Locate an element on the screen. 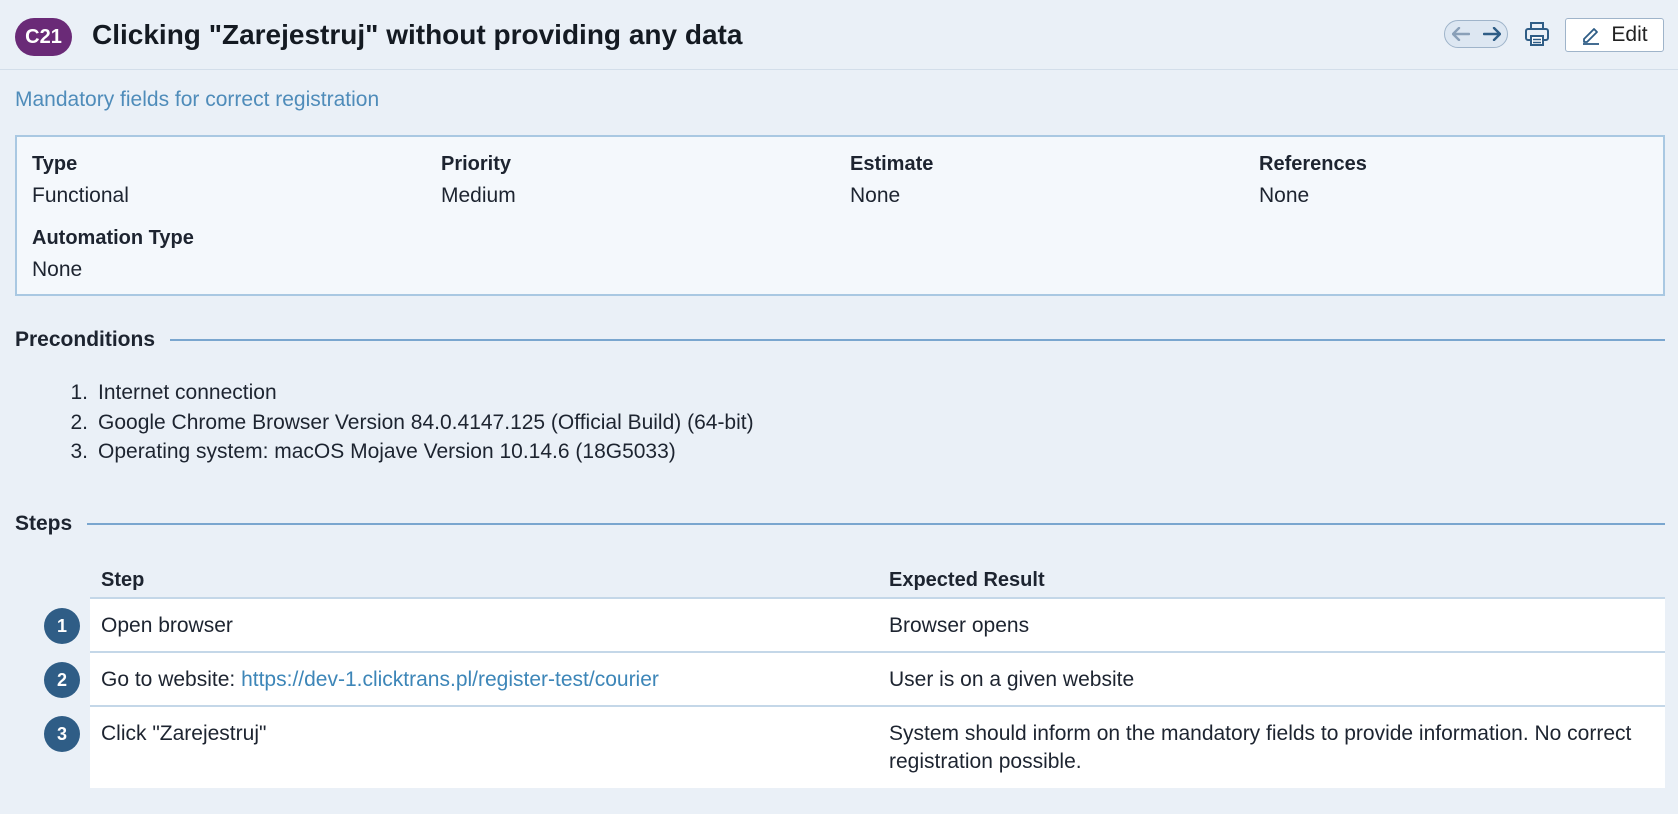 The height and width of the screenshot is (814, 1678). previous-case-button is located at coordinates (1460, 34).